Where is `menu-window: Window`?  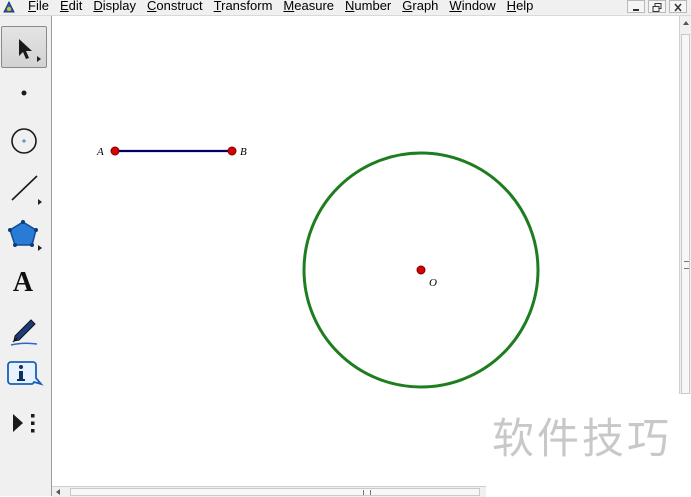 menu-window: Window is located at coordinates (472, 7).